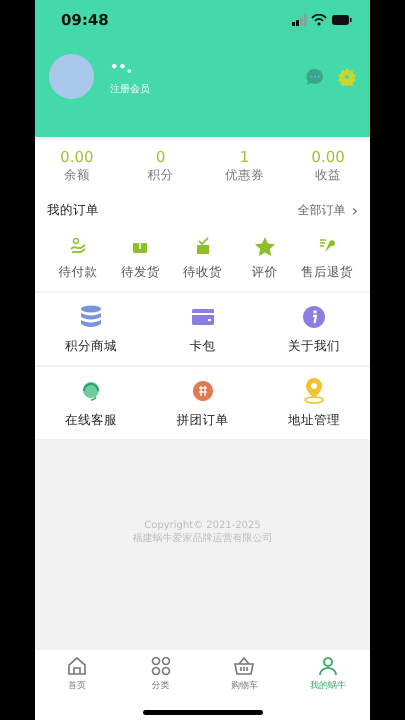  I want to click on order-status-item: 待发货, so click(140, 272).